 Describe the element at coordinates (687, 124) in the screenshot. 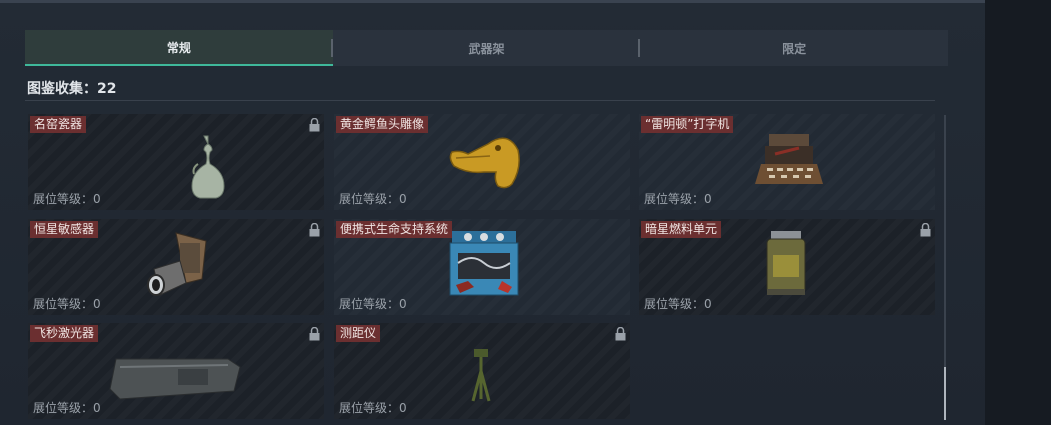

I see `item-name: “雷明顿”打字机` at that location.